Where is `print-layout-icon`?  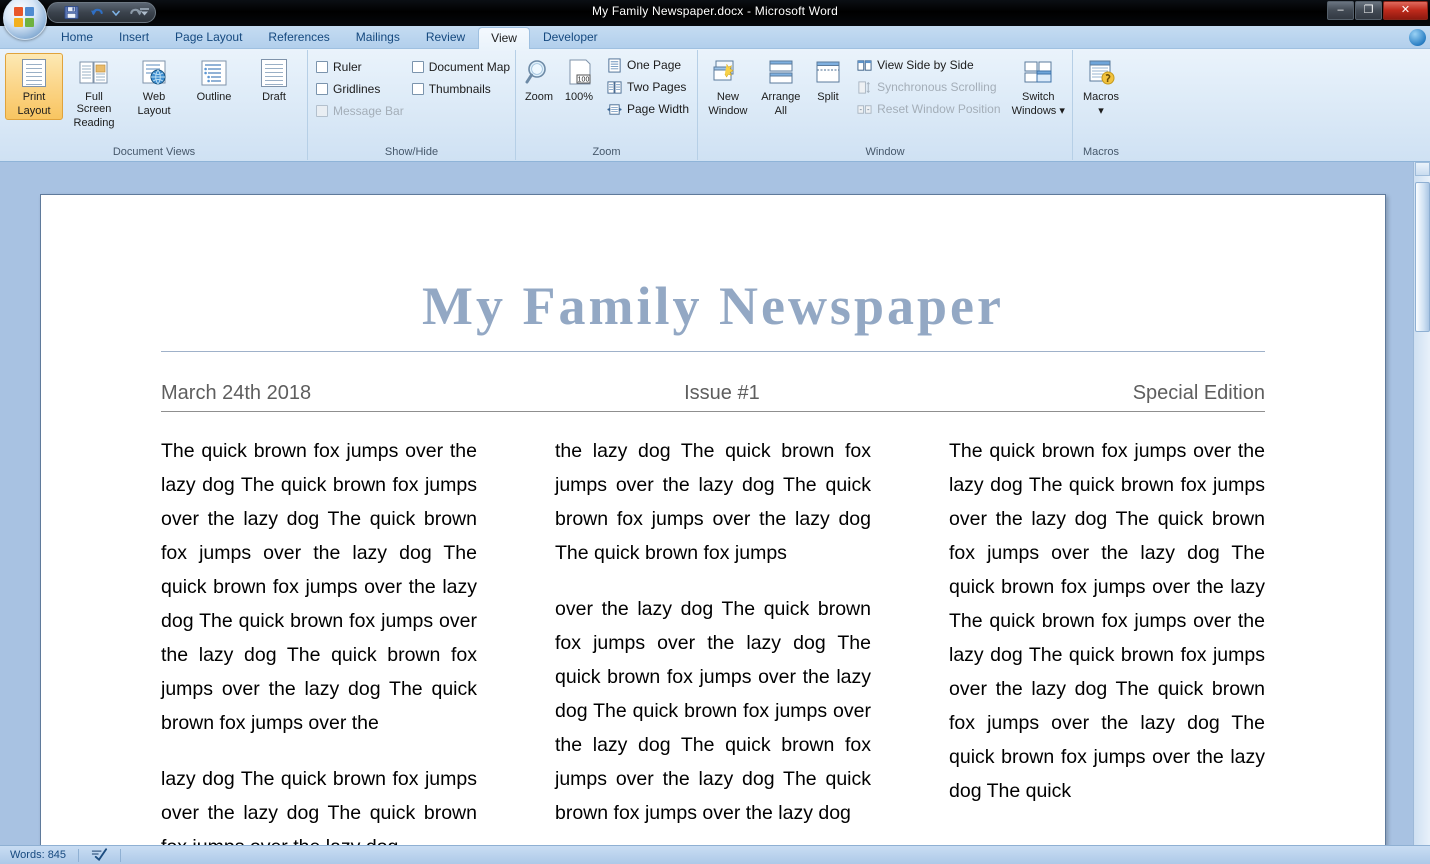
print-layout-icon is located at coordinates (34, 73).